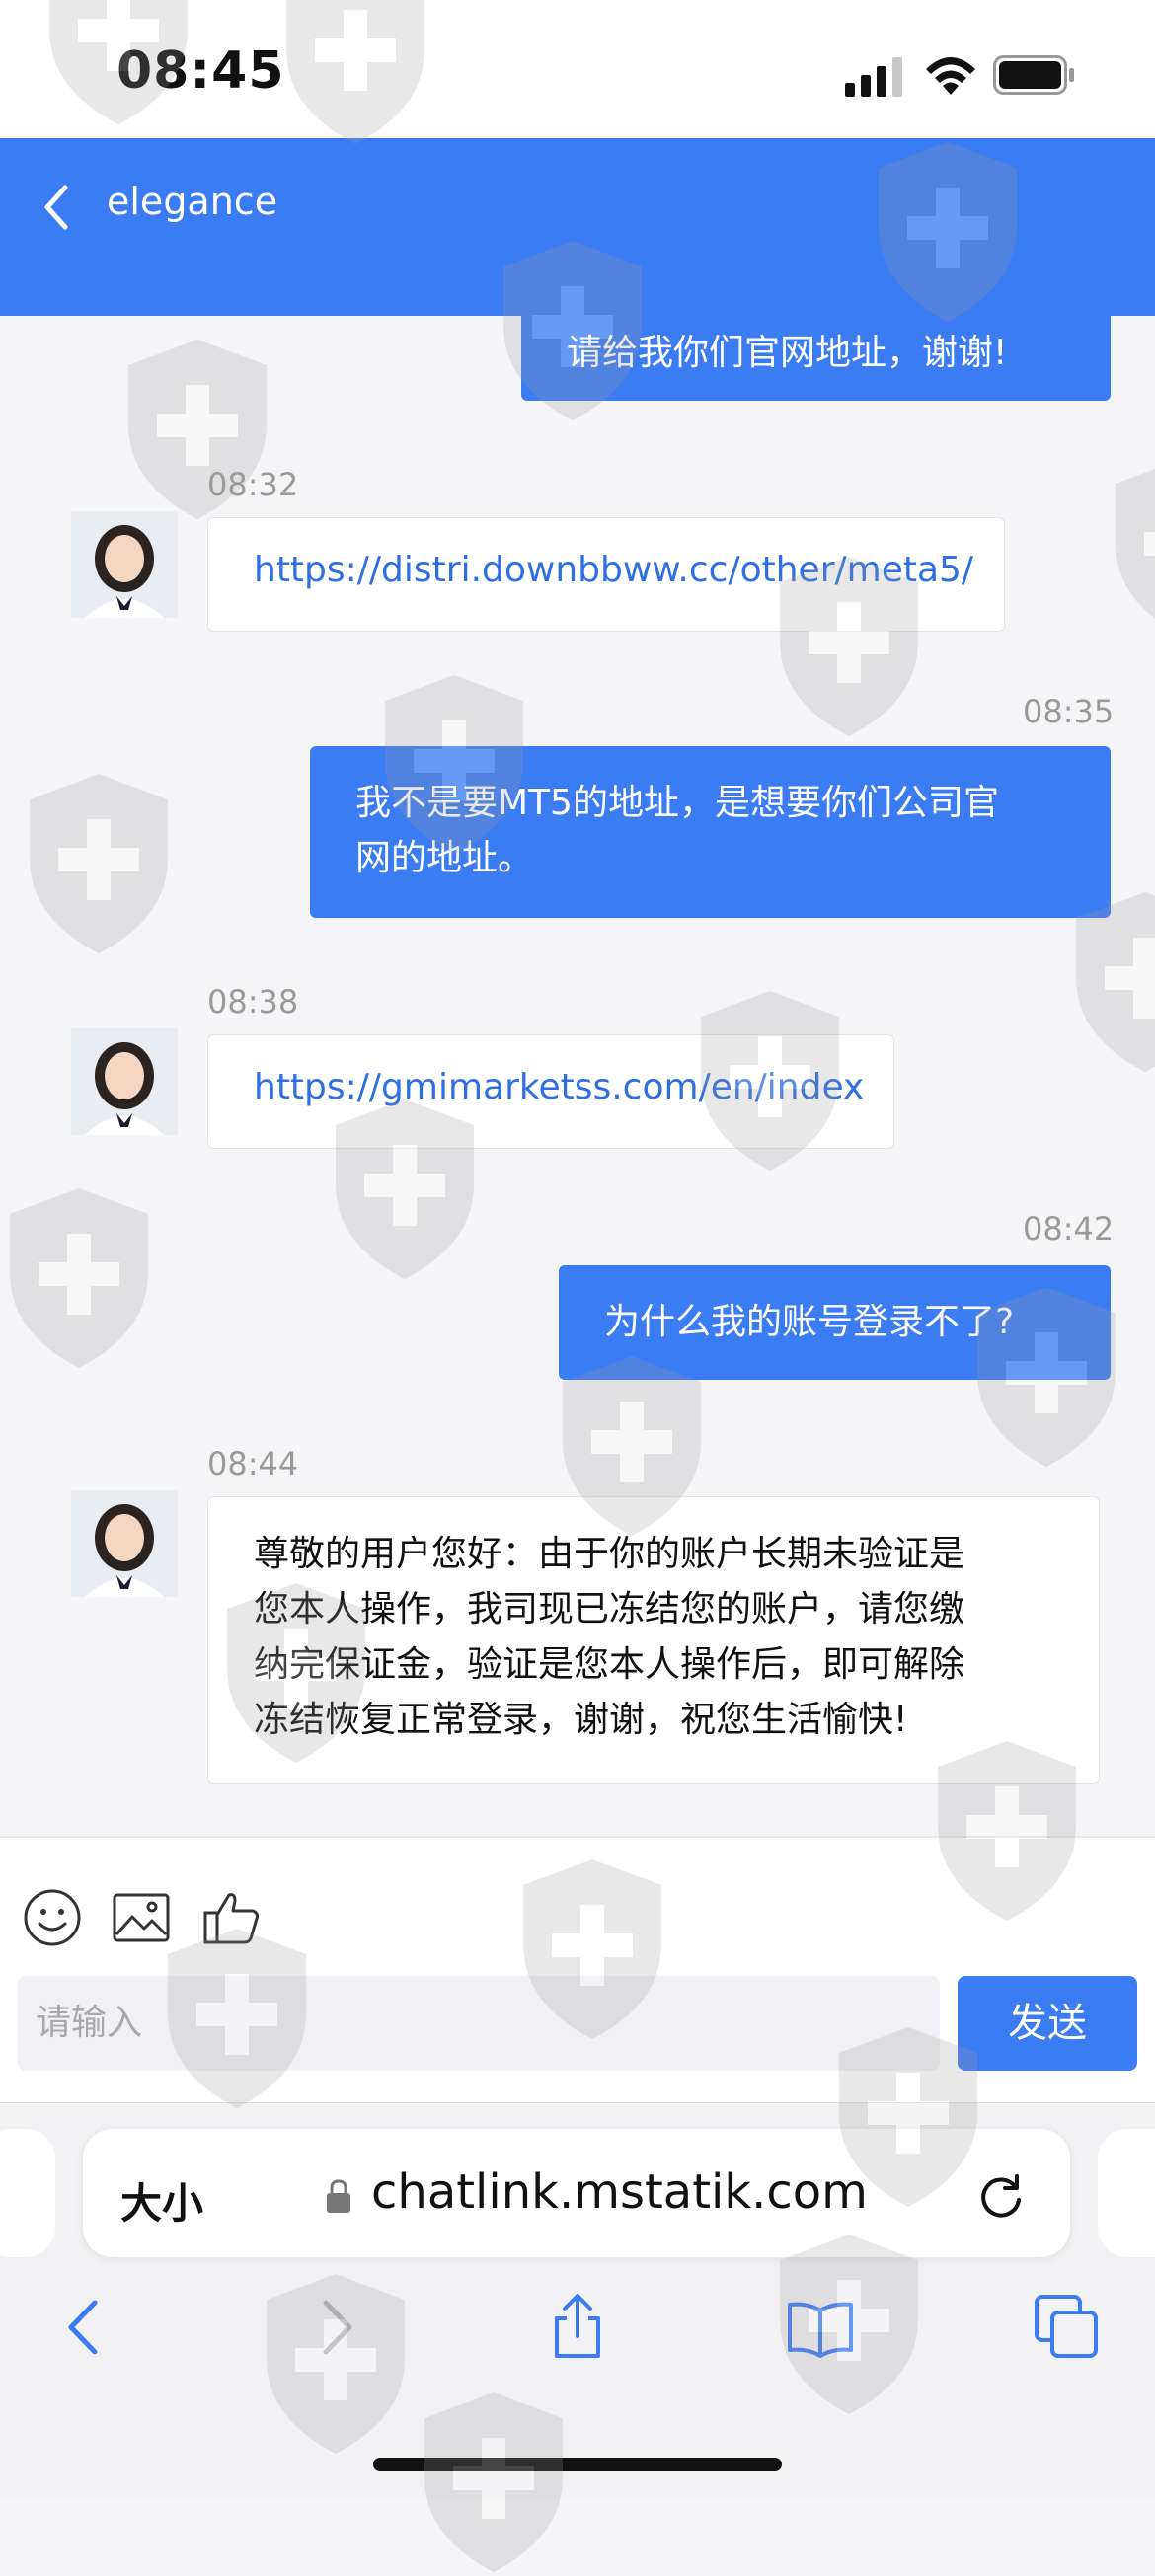 This screenshot has height=2576, width=1155. Describe the element at coordinates (338, 2196) in the screenshot. I see `lock-icon` at that location.